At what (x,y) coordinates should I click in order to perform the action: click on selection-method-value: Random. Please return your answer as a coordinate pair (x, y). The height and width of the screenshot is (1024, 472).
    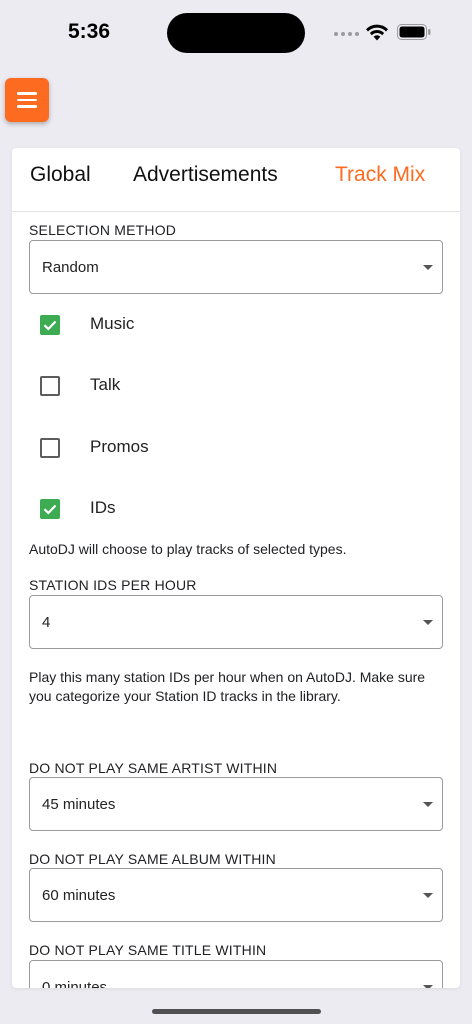
    Looking at the image, I should click on (70, 267).